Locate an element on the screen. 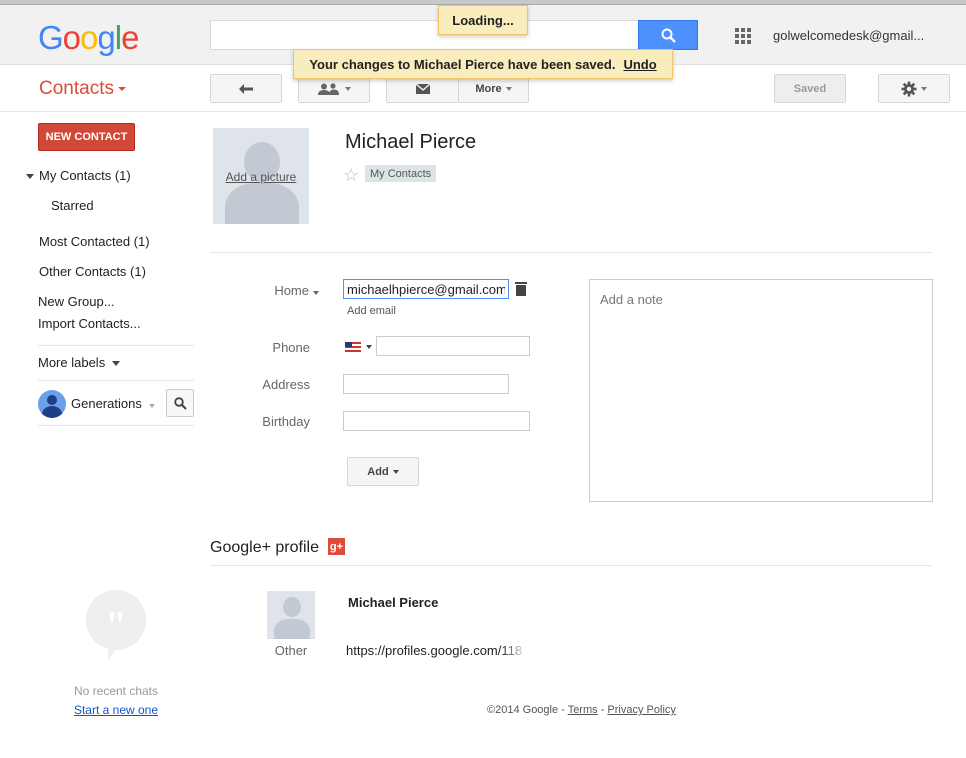  trash-icon is located at coordinates (521, 289).